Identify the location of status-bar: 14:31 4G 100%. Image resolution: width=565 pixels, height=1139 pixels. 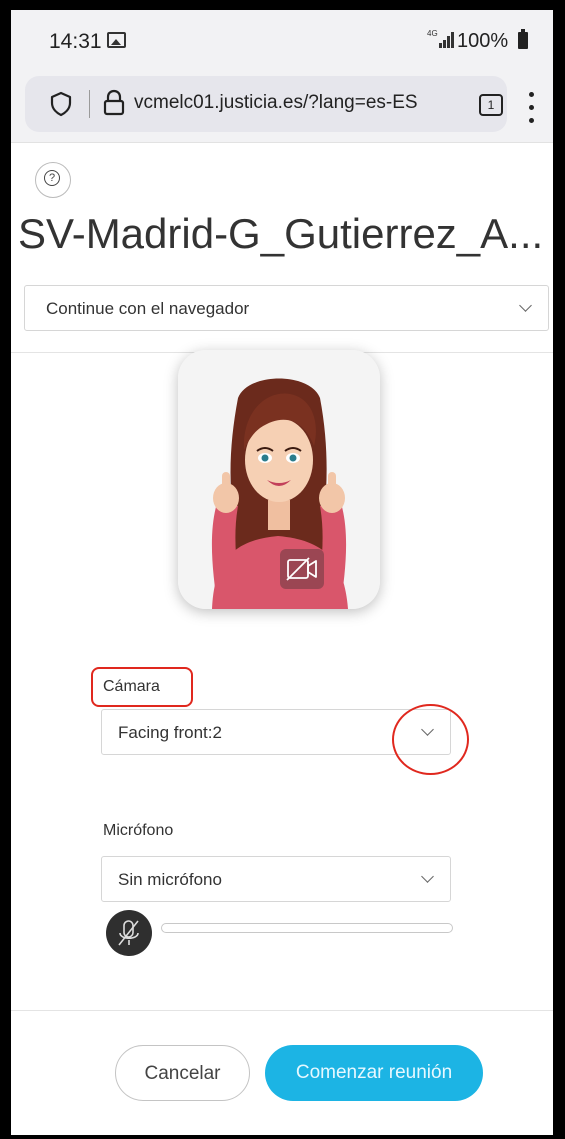
(282, 39).